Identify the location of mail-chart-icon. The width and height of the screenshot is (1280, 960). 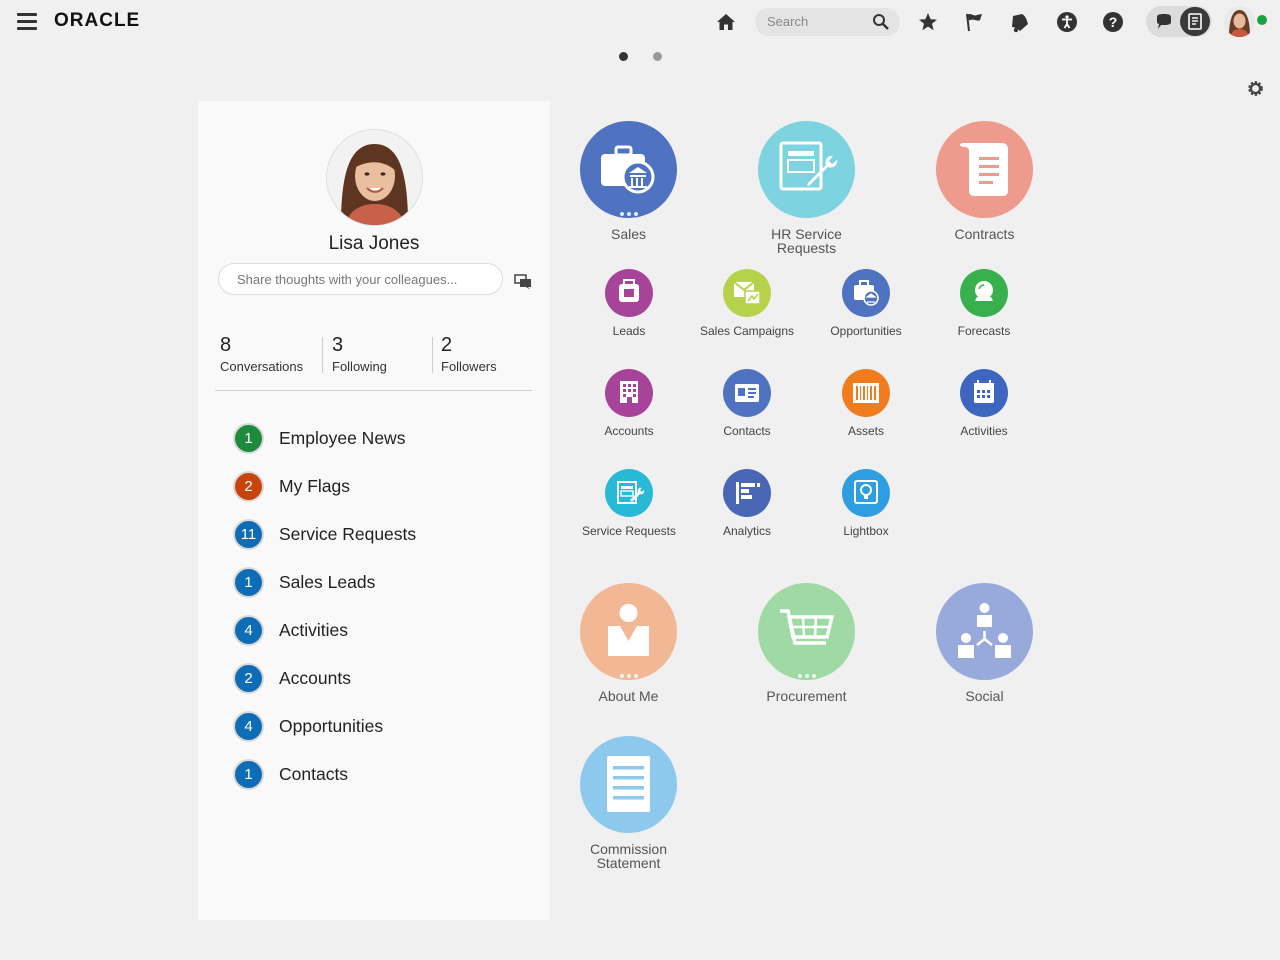
(747, 293).